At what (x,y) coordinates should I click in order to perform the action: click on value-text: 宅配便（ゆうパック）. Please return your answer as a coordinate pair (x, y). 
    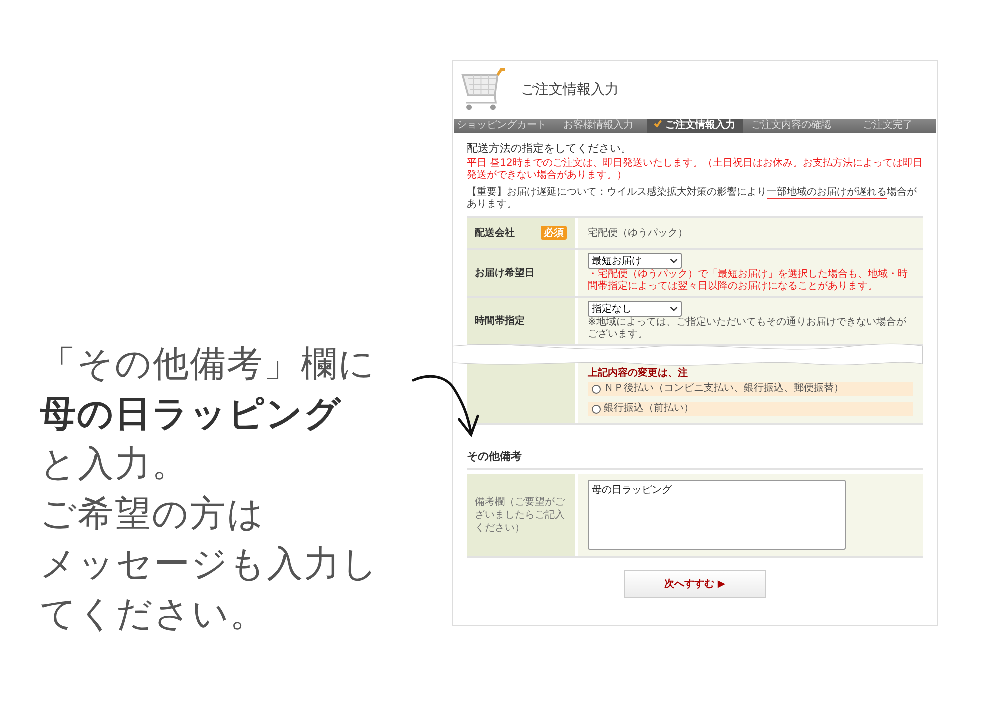
    Looking at the image, I should click on (638, 233).